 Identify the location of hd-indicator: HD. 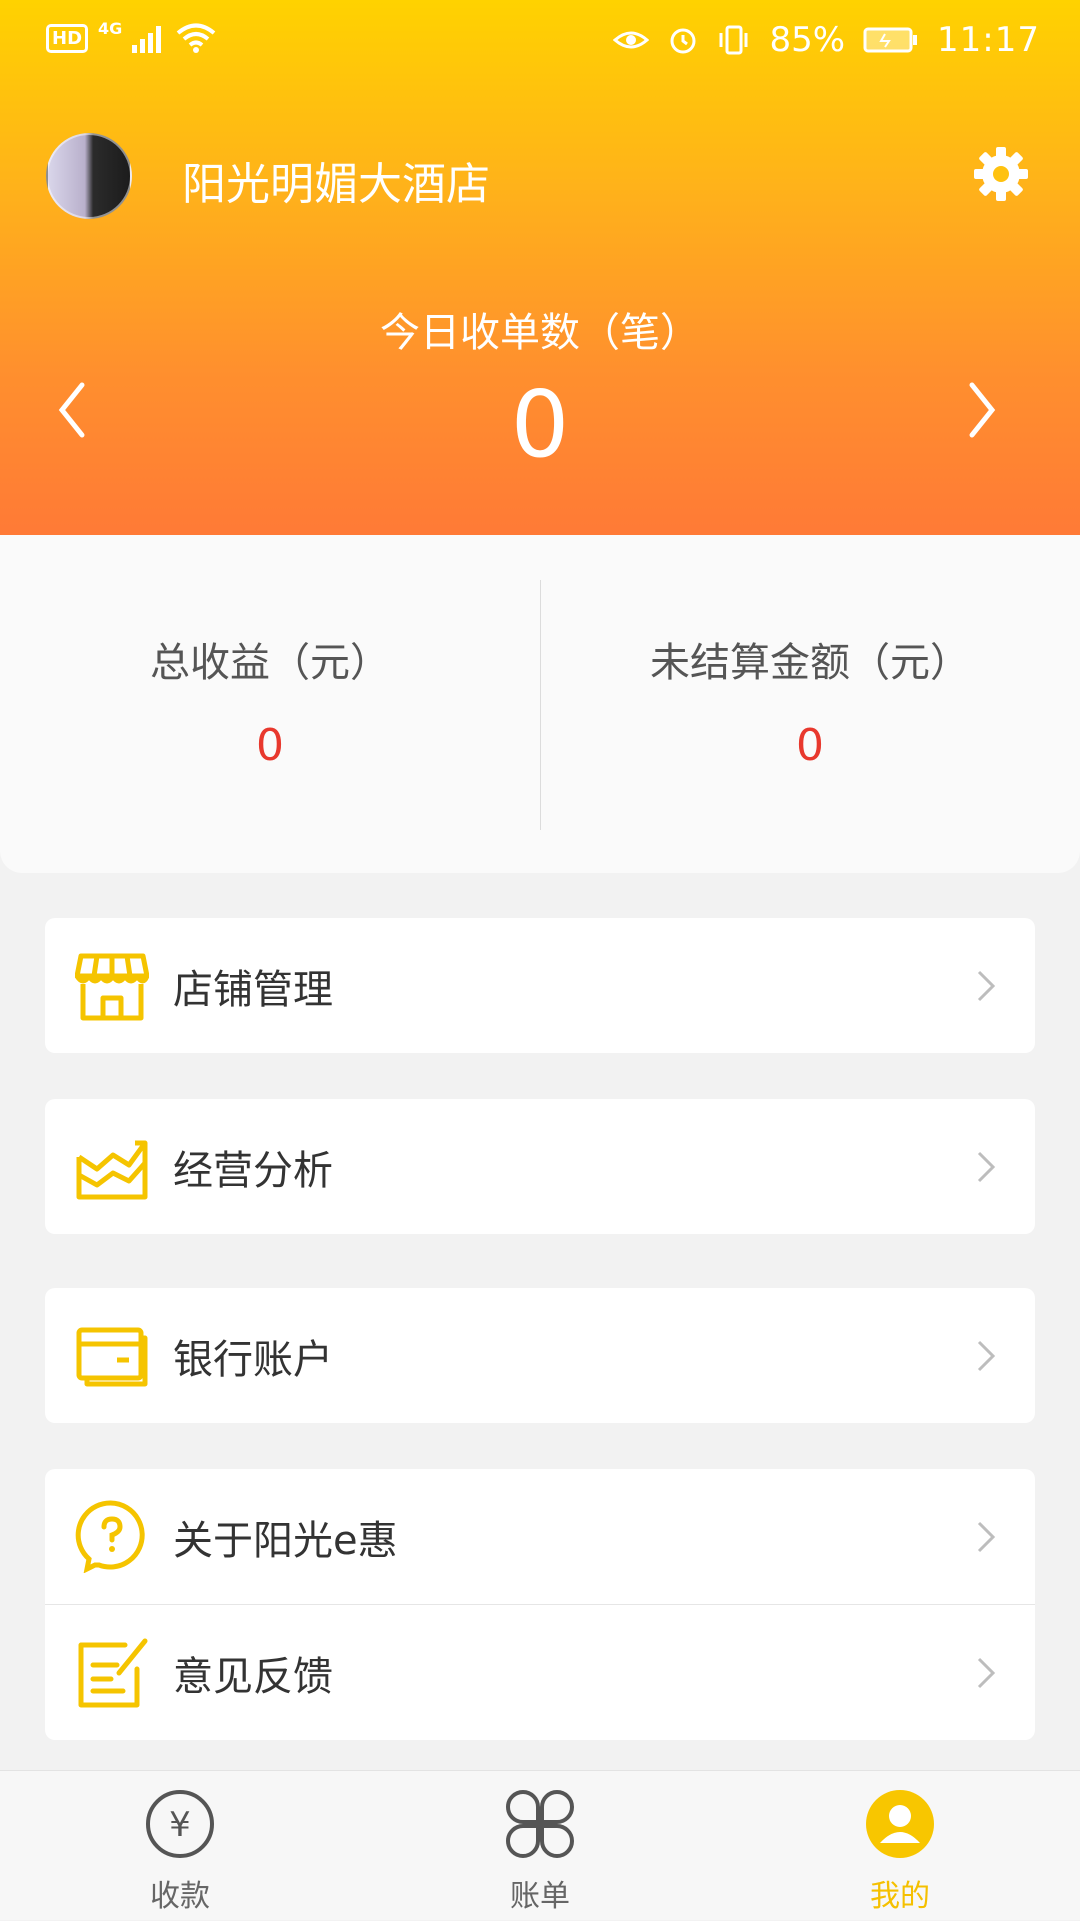
(67, 38).